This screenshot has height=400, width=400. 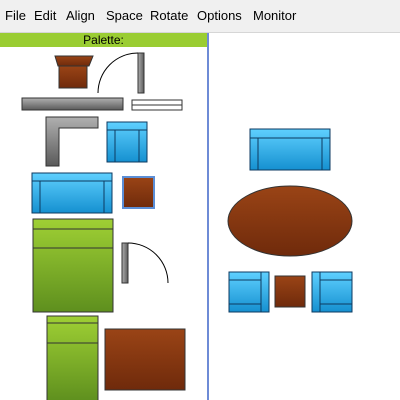 I want to click on menu-rotate: Rotate, so click(x=169, y=15).